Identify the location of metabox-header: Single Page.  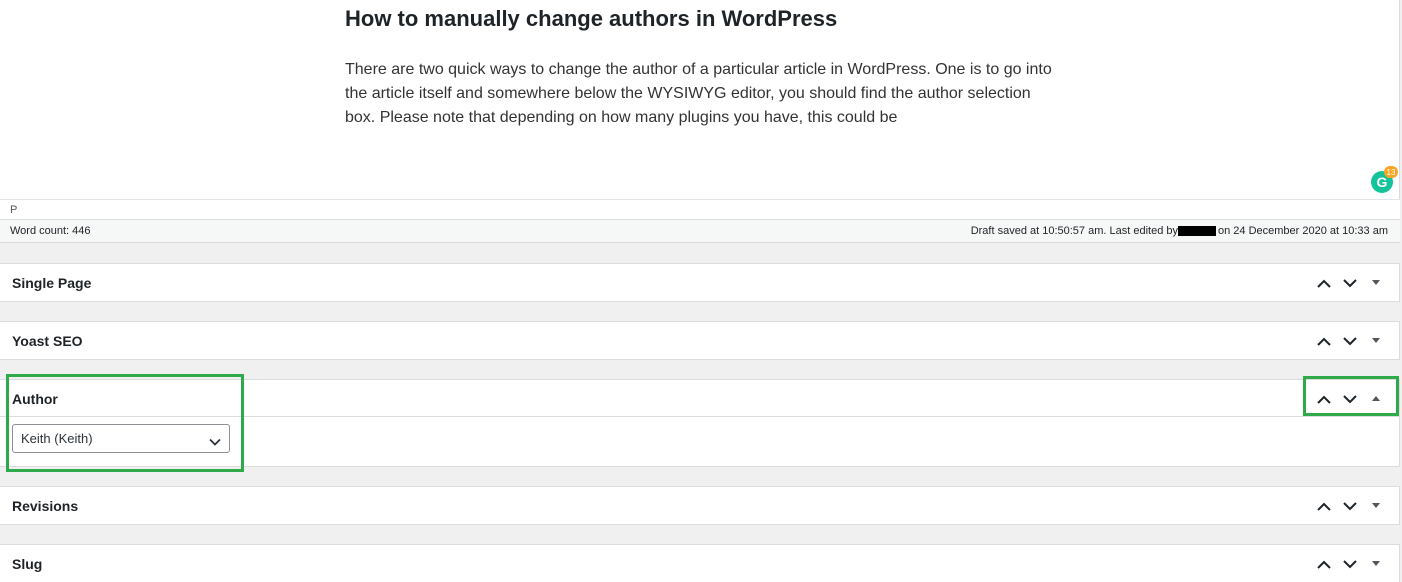
(699, 282).